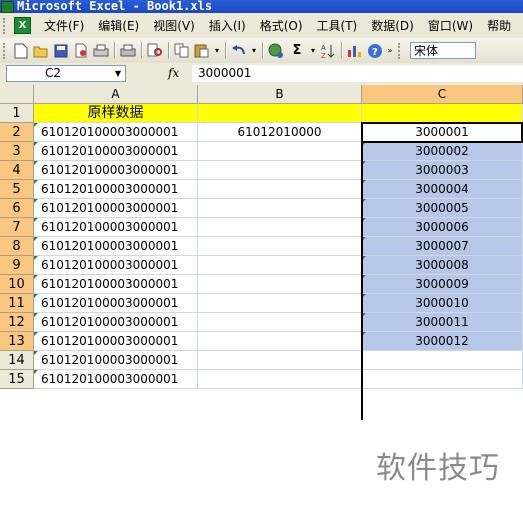 This screenshot has height=505, width=523. I want to click on row-header: 5, so click(17, 189).